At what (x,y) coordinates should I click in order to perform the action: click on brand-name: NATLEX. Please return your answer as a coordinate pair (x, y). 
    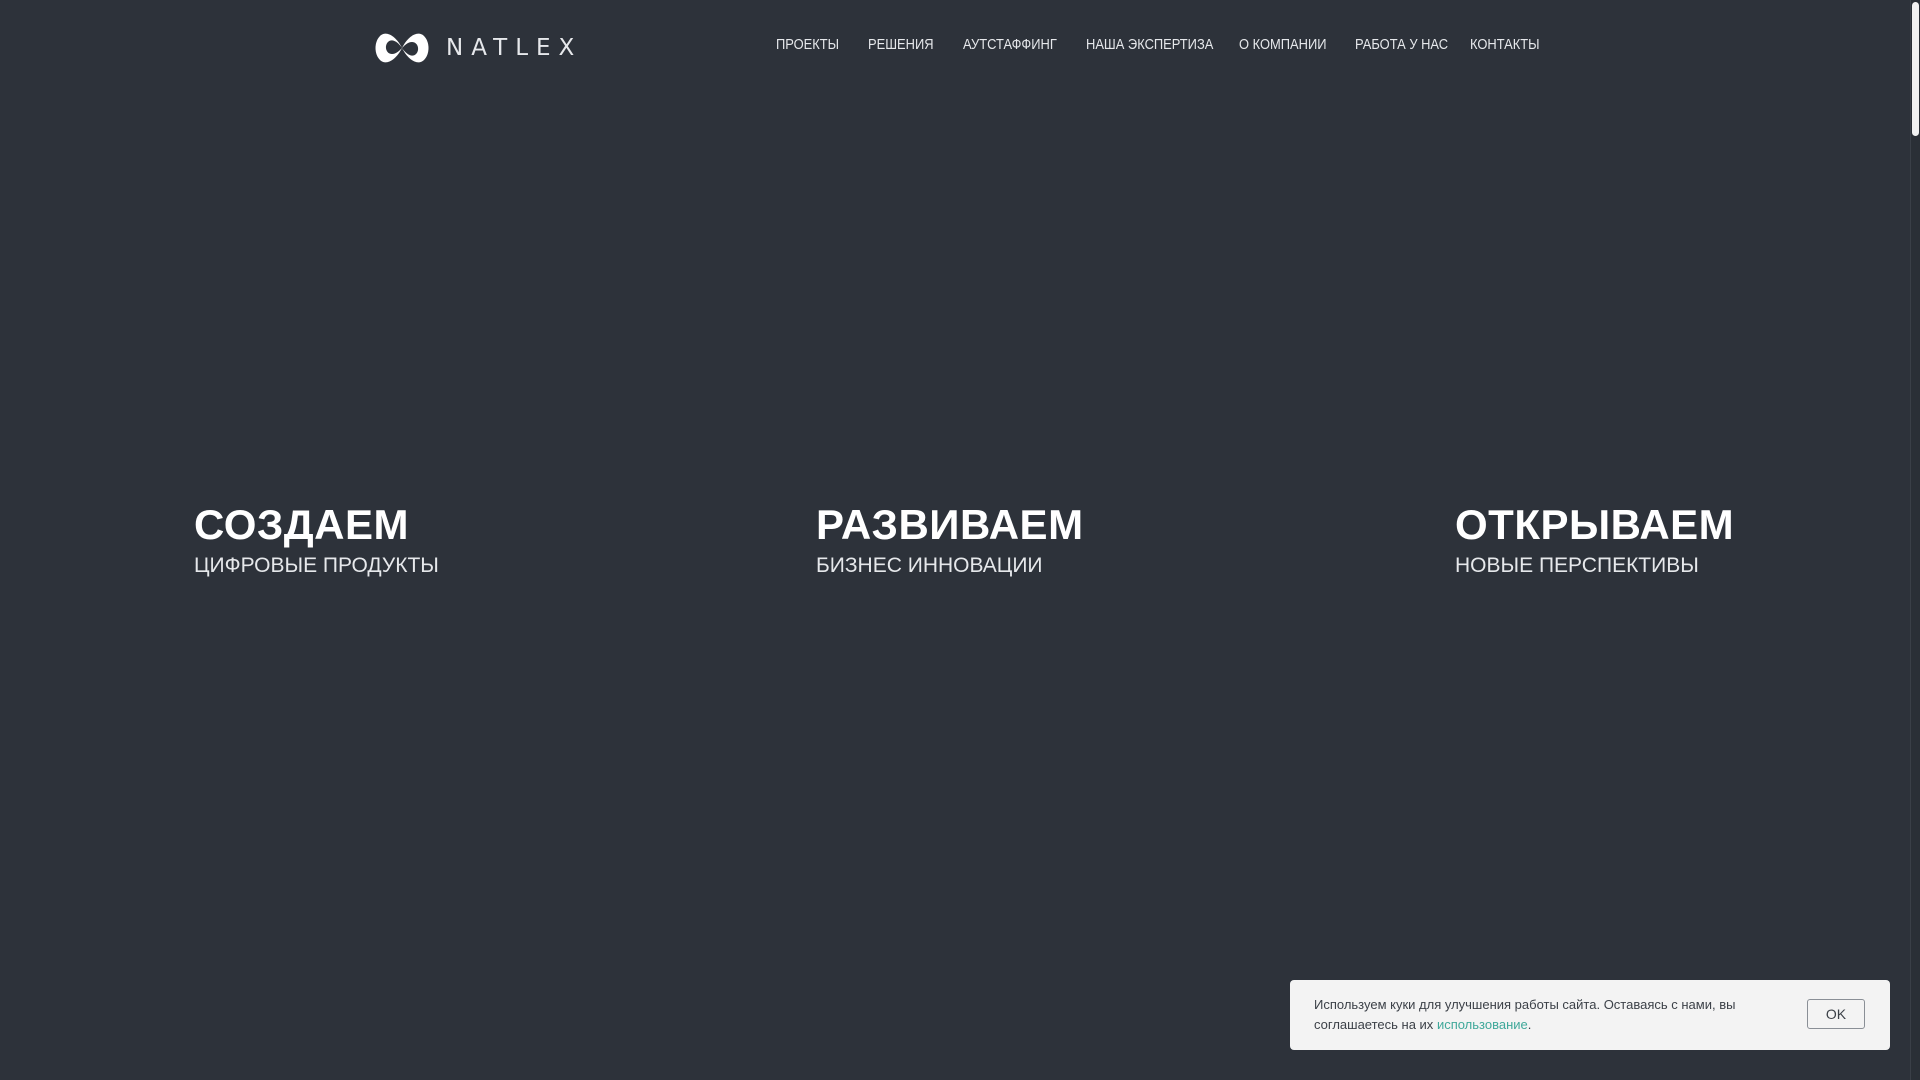
    Looking at the image, I should click on (514, 48).